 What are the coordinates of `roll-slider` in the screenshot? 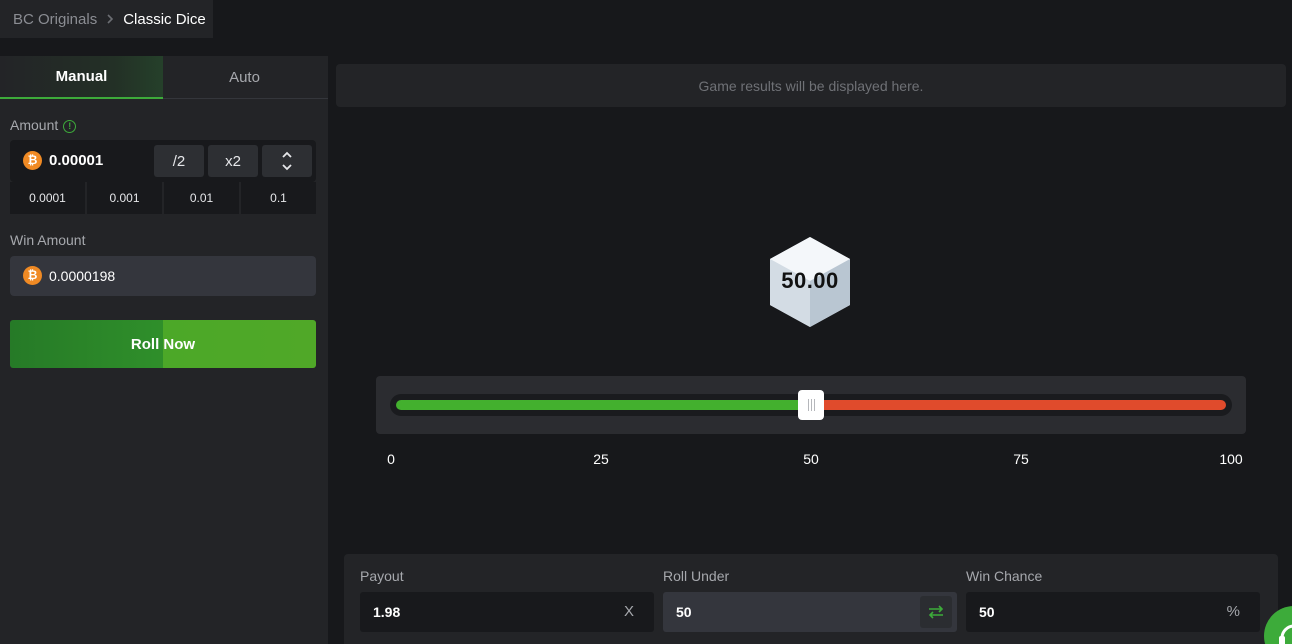 It's located at (811, 405).